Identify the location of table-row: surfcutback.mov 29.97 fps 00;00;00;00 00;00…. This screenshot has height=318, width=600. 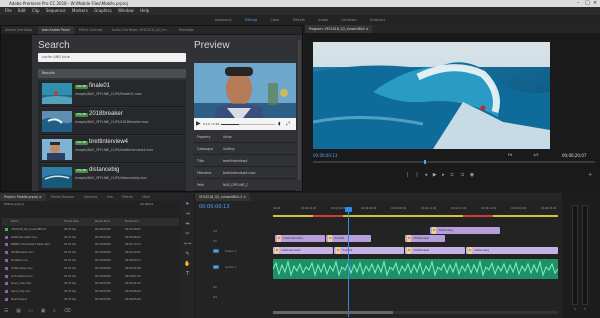
(90, 277).